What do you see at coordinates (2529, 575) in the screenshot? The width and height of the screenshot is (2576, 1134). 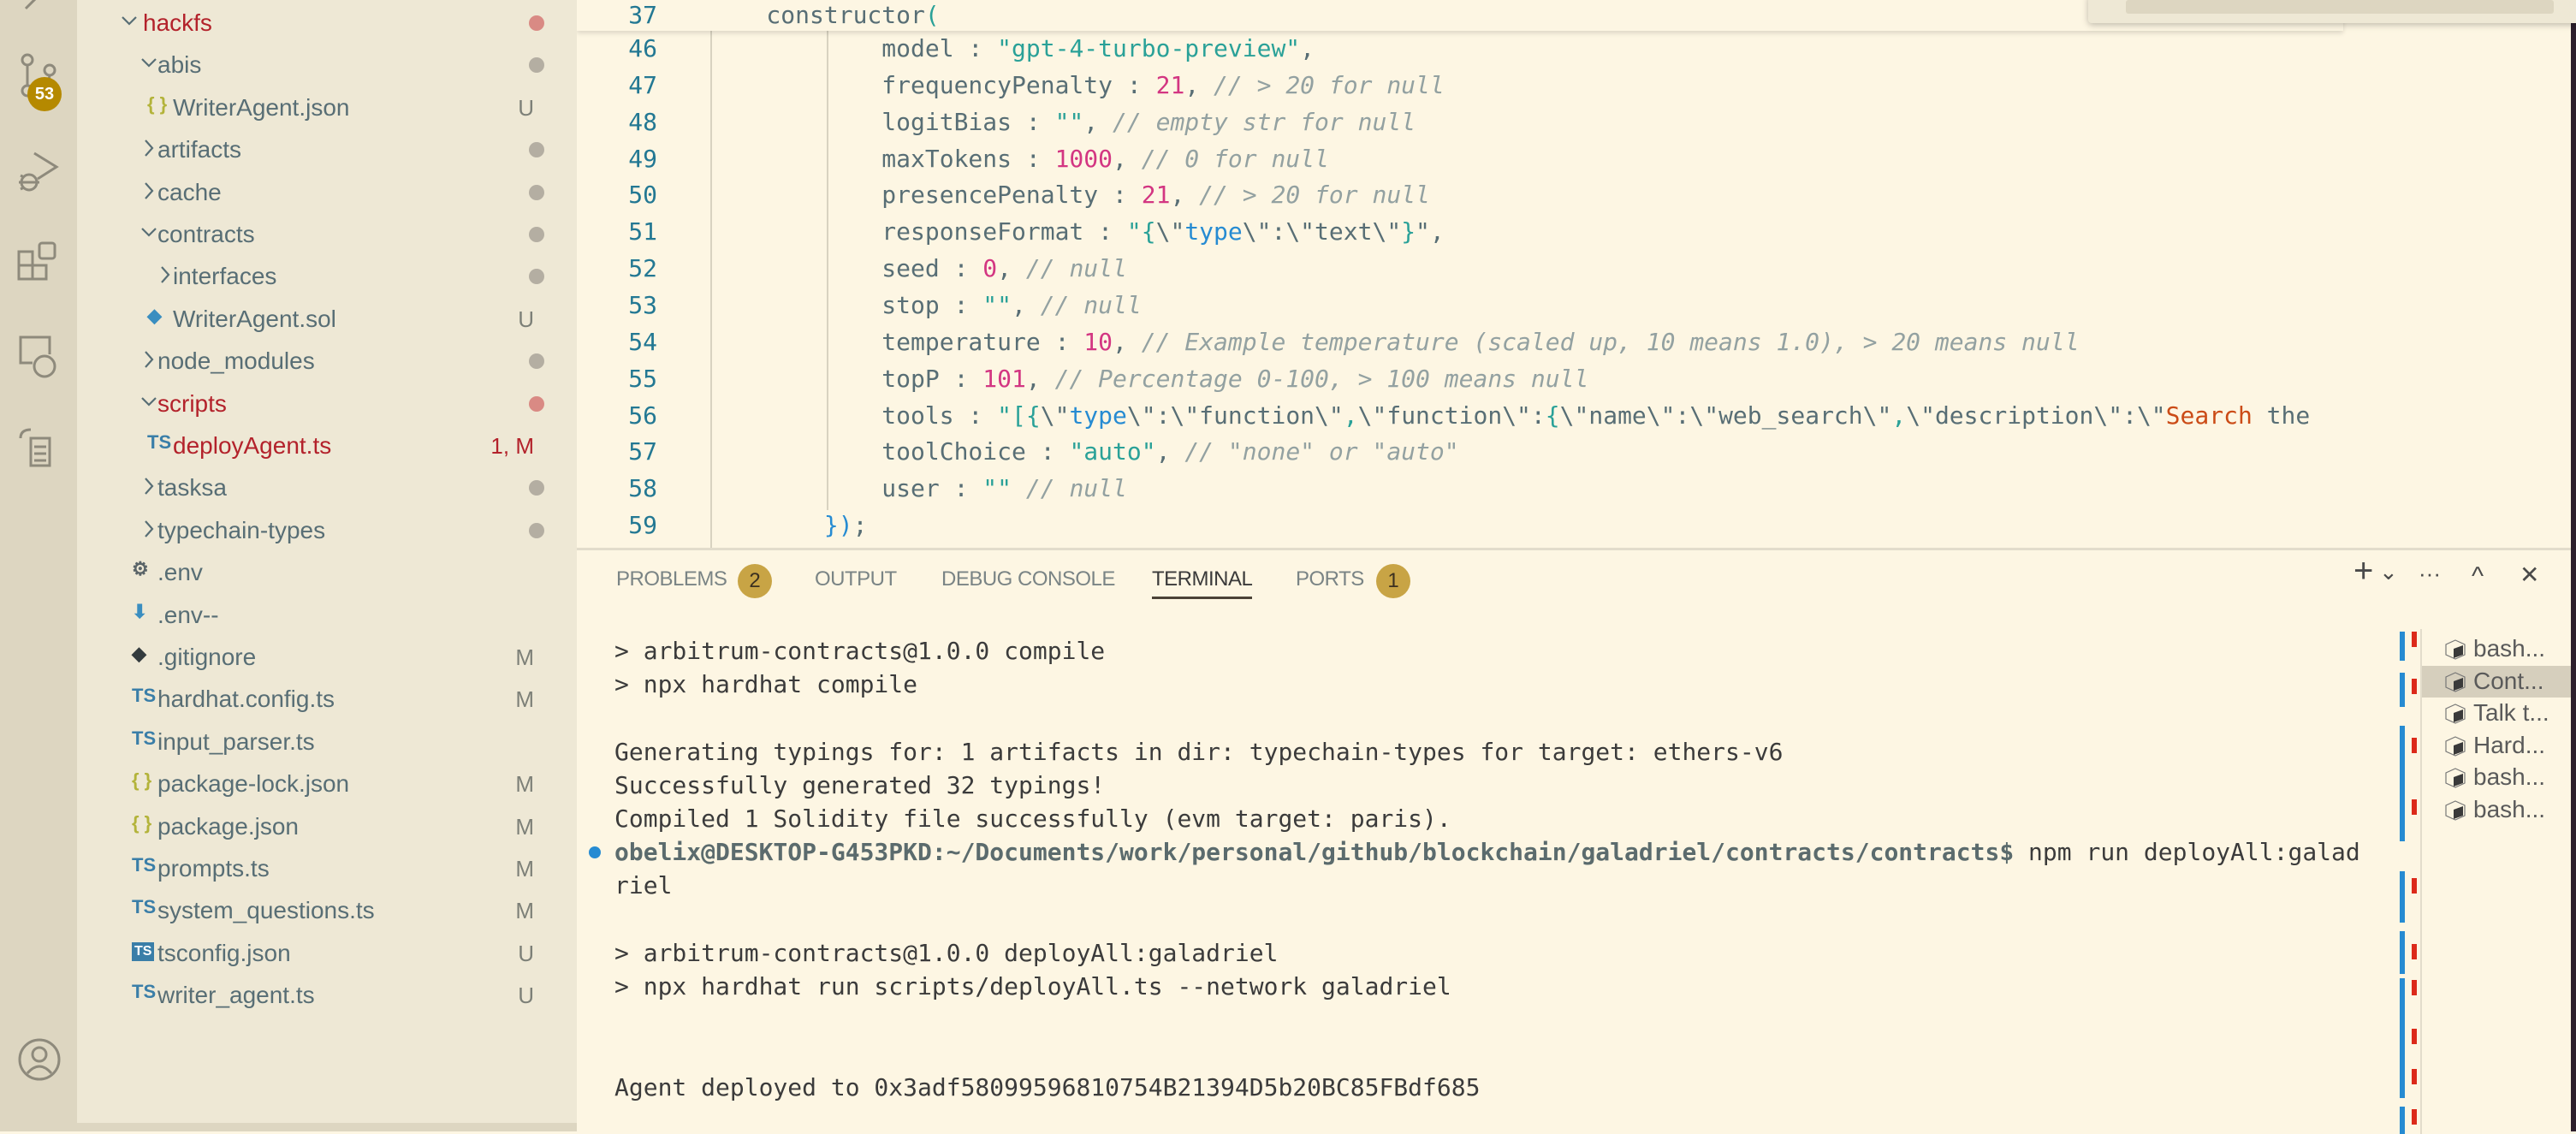 I see `close-panel-button: ✕` at bounding box center [2529, 575].